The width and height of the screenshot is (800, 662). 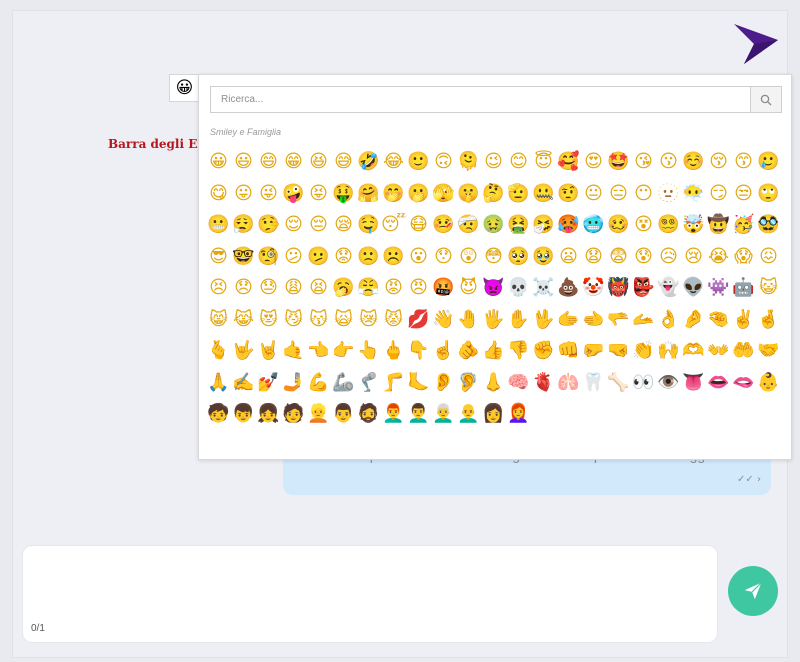 What do you see at coordinates (718, 383) in the screenshot?
I see `emoji-item: 👄` at bounding box center [718, 383].